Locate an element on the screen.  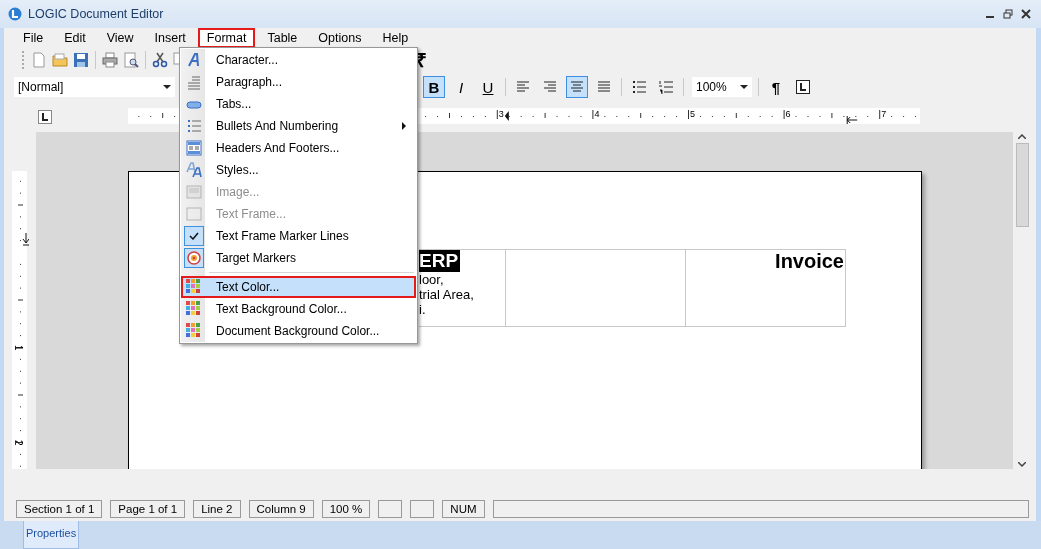
align-center-icon is located at coordinates (577, 87).